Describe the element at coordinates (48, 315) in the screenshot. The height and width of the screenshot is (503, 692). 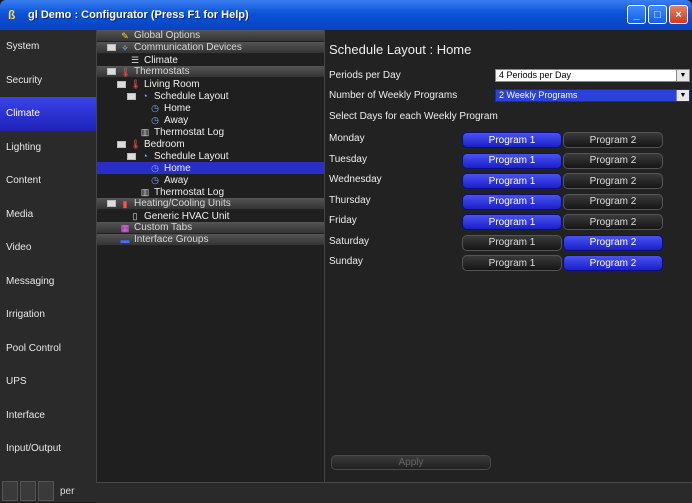
I see `nav-item-irrigation: Irrigation` at that location.